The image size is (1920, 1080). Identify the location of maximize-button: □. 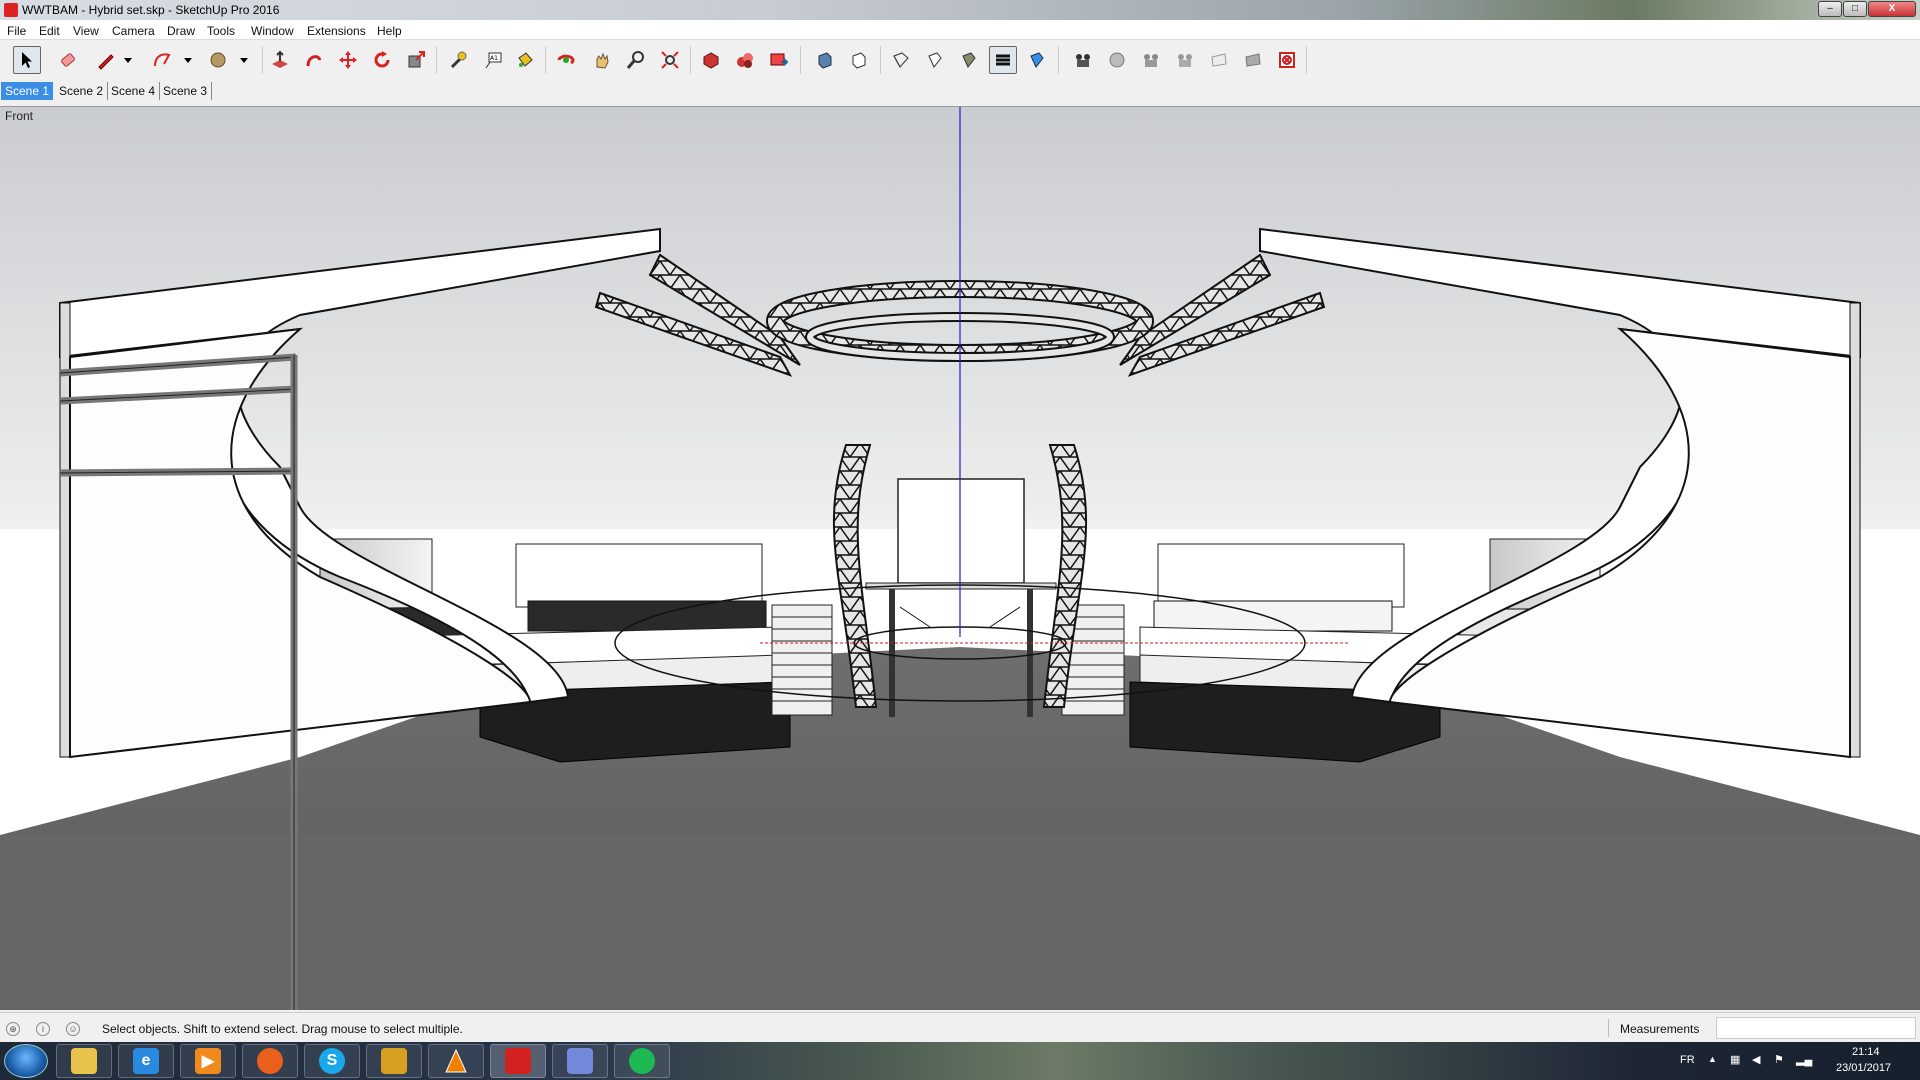
(1855, 9).